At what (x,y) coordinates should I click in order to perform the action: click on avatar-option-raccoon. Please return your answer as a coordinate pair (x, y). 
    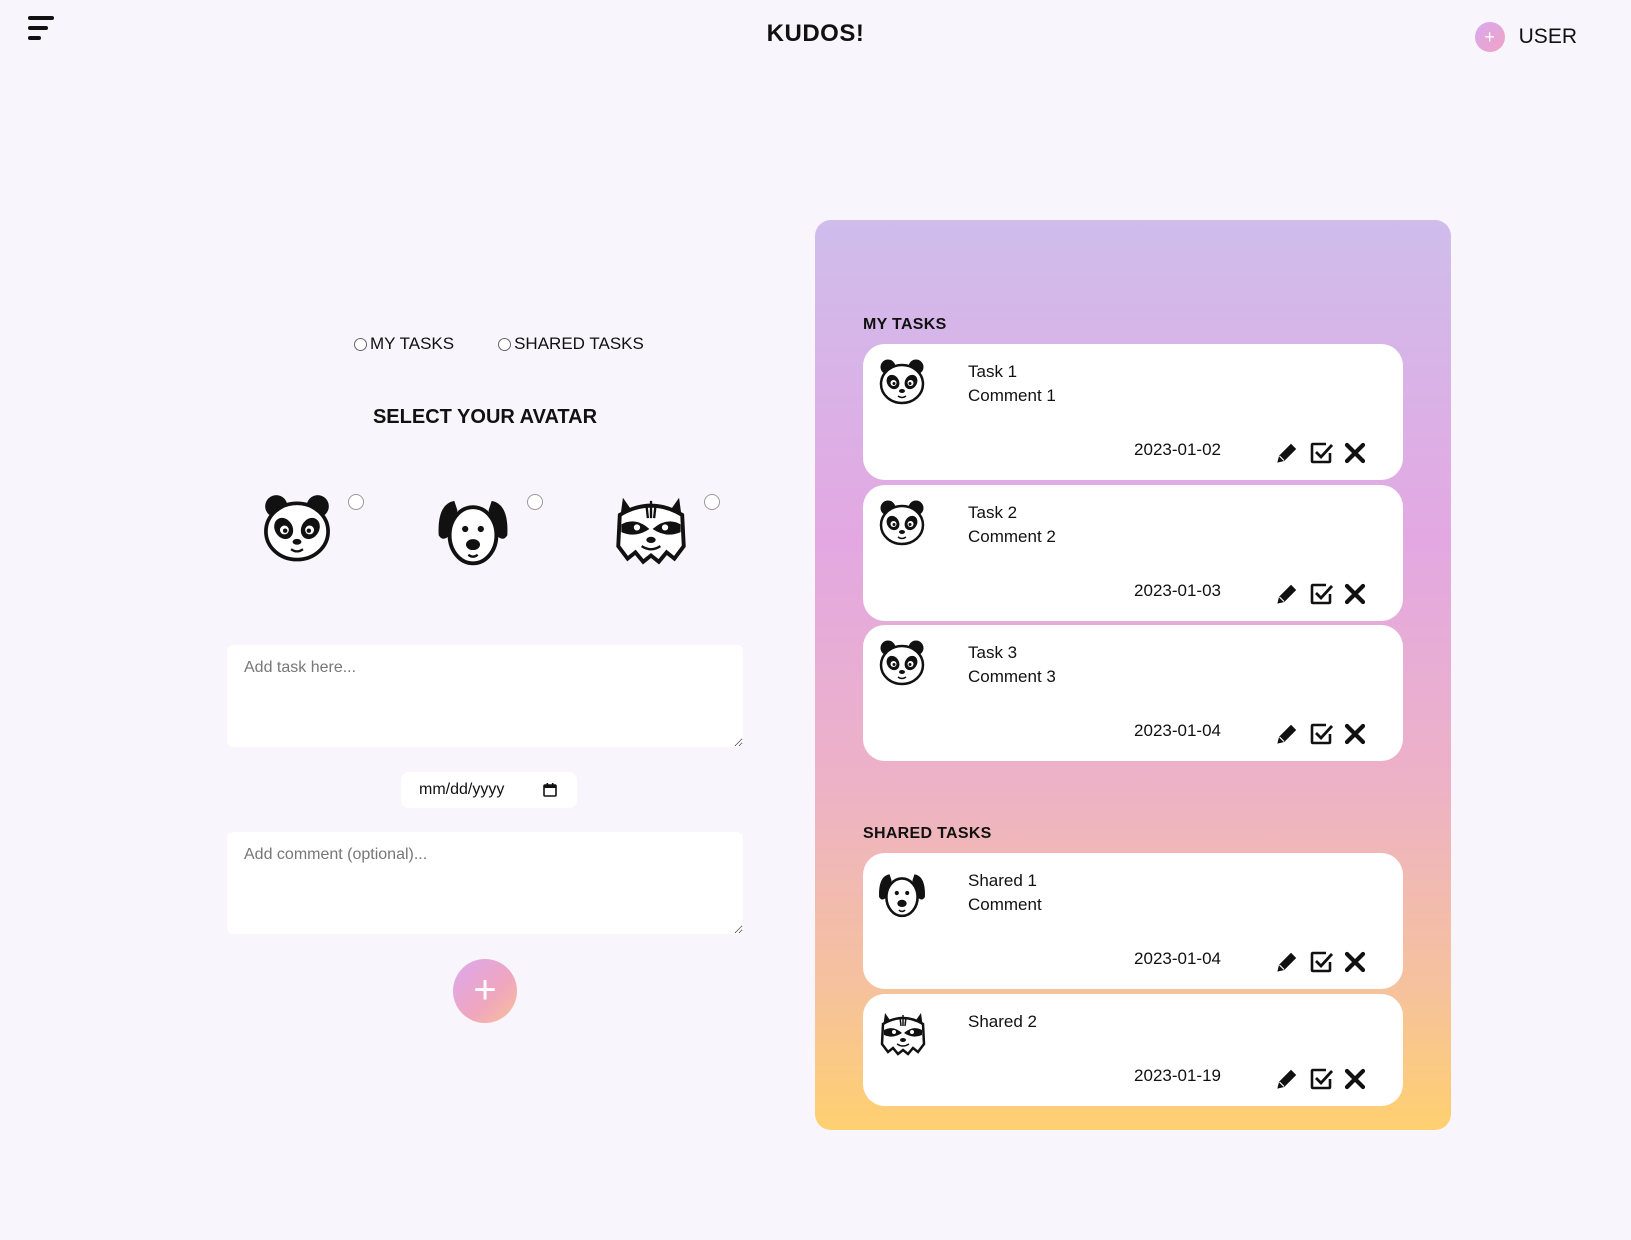
    Looking at the image, I should click on (665, 530).